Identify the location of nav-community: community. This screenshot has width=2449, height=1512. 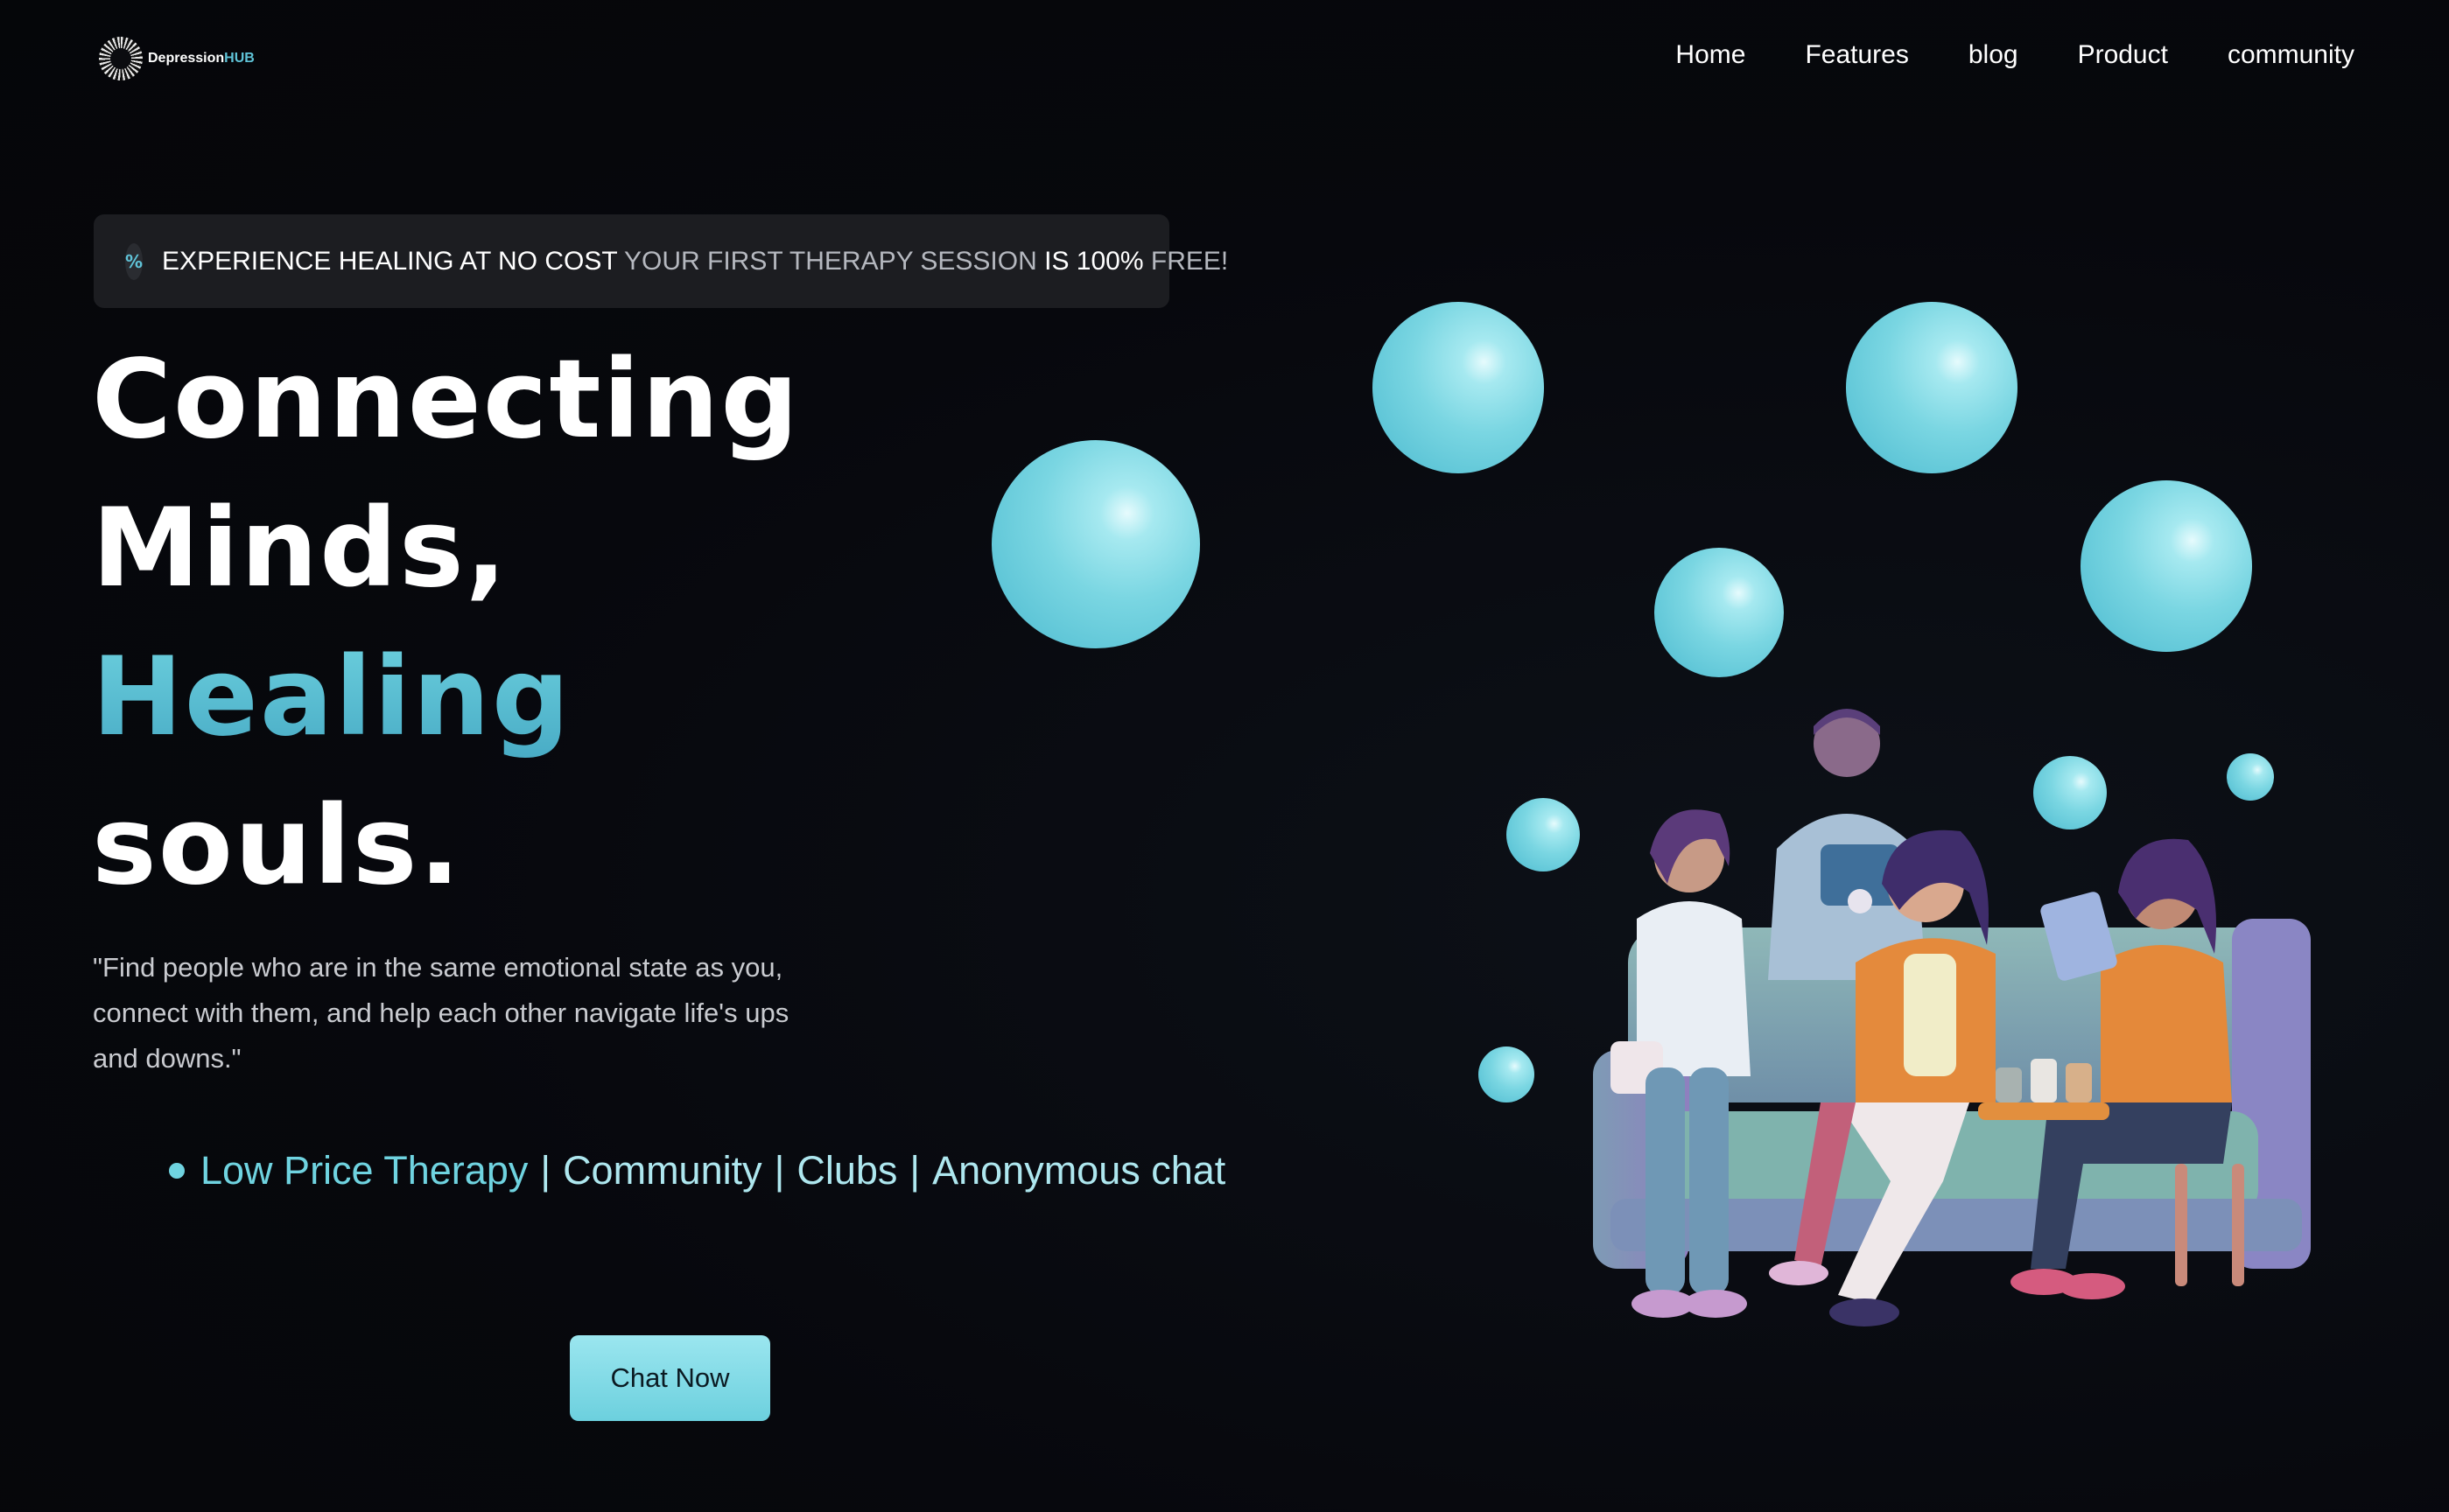
(2291, 55).